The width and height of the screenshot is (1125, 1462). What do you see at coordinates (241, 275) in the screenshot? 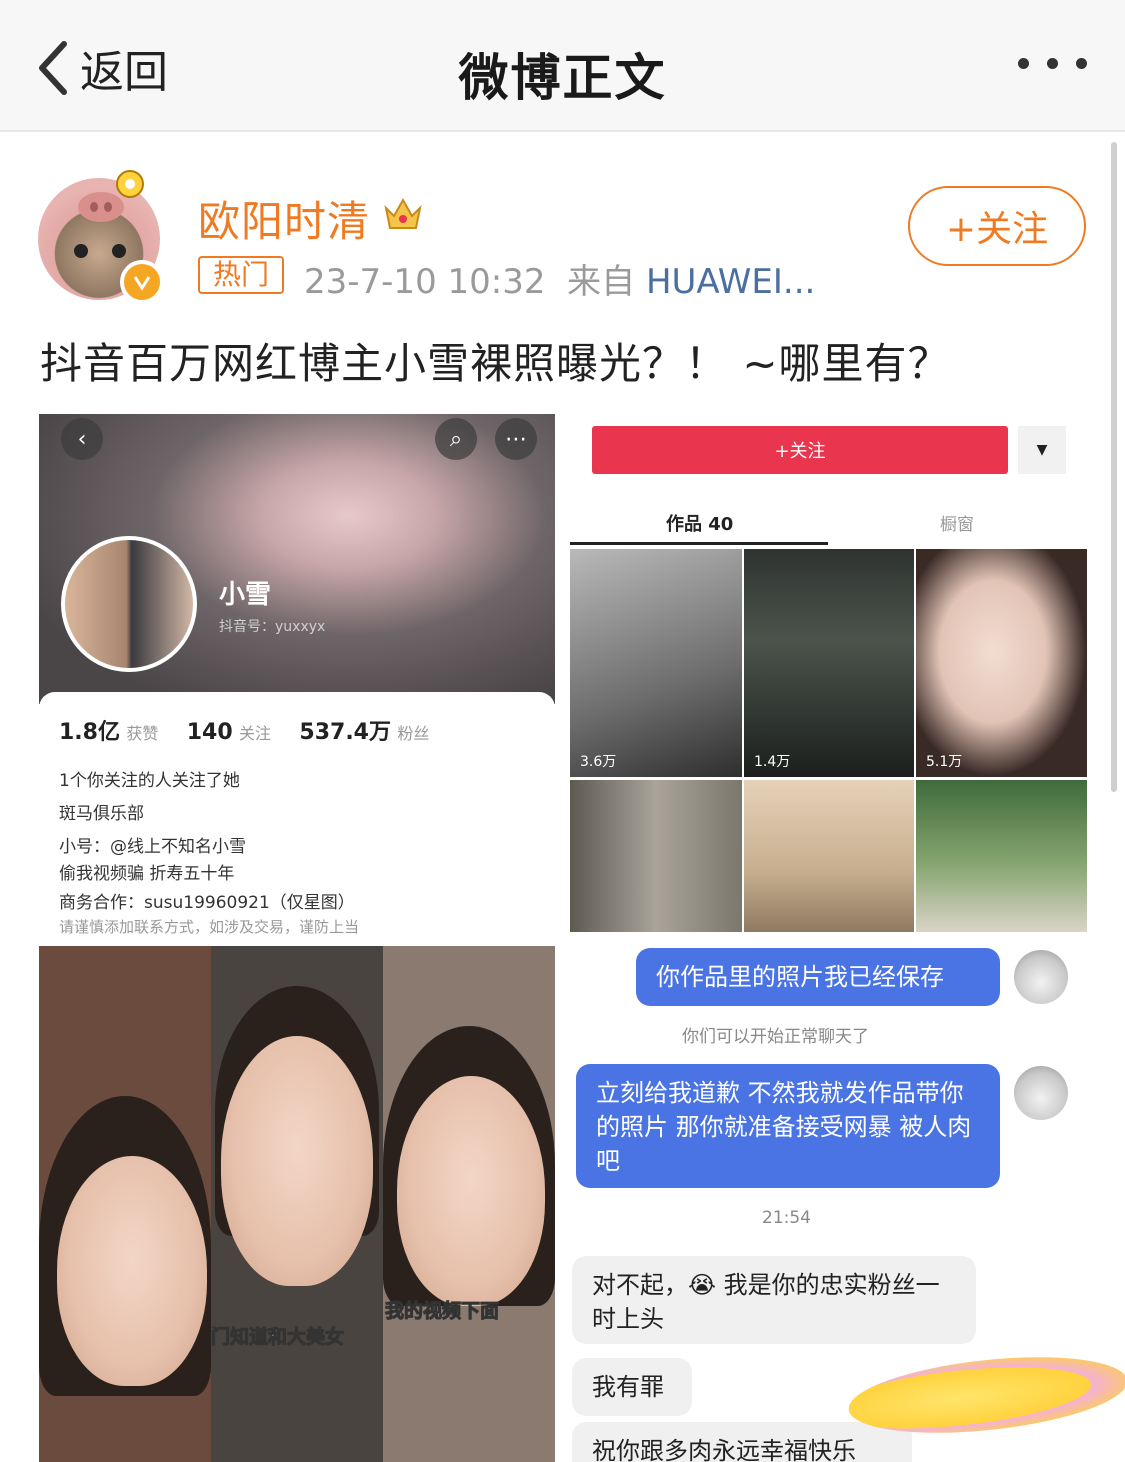
I see `hot-tag: 热门` at bounding box center [241, 275].